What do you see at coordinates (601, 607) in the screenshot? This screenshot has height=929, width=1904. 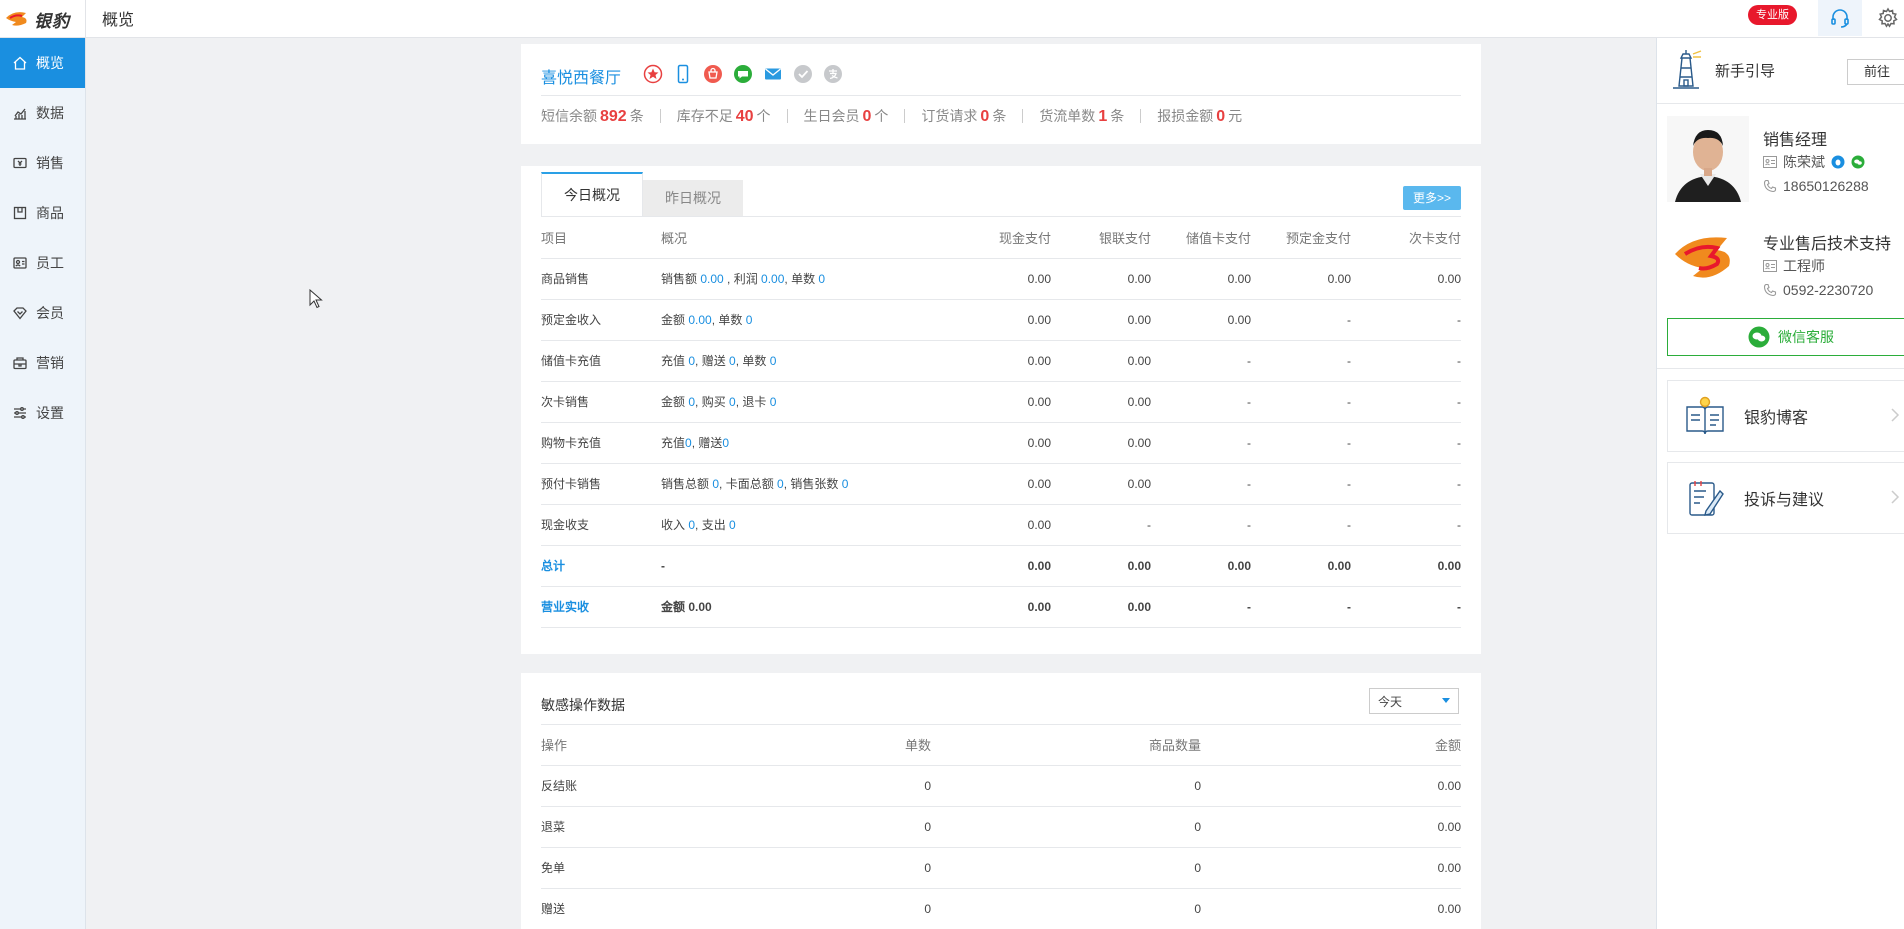 I see `row-item-link: 营业实收` at bounding box center [601, 607].